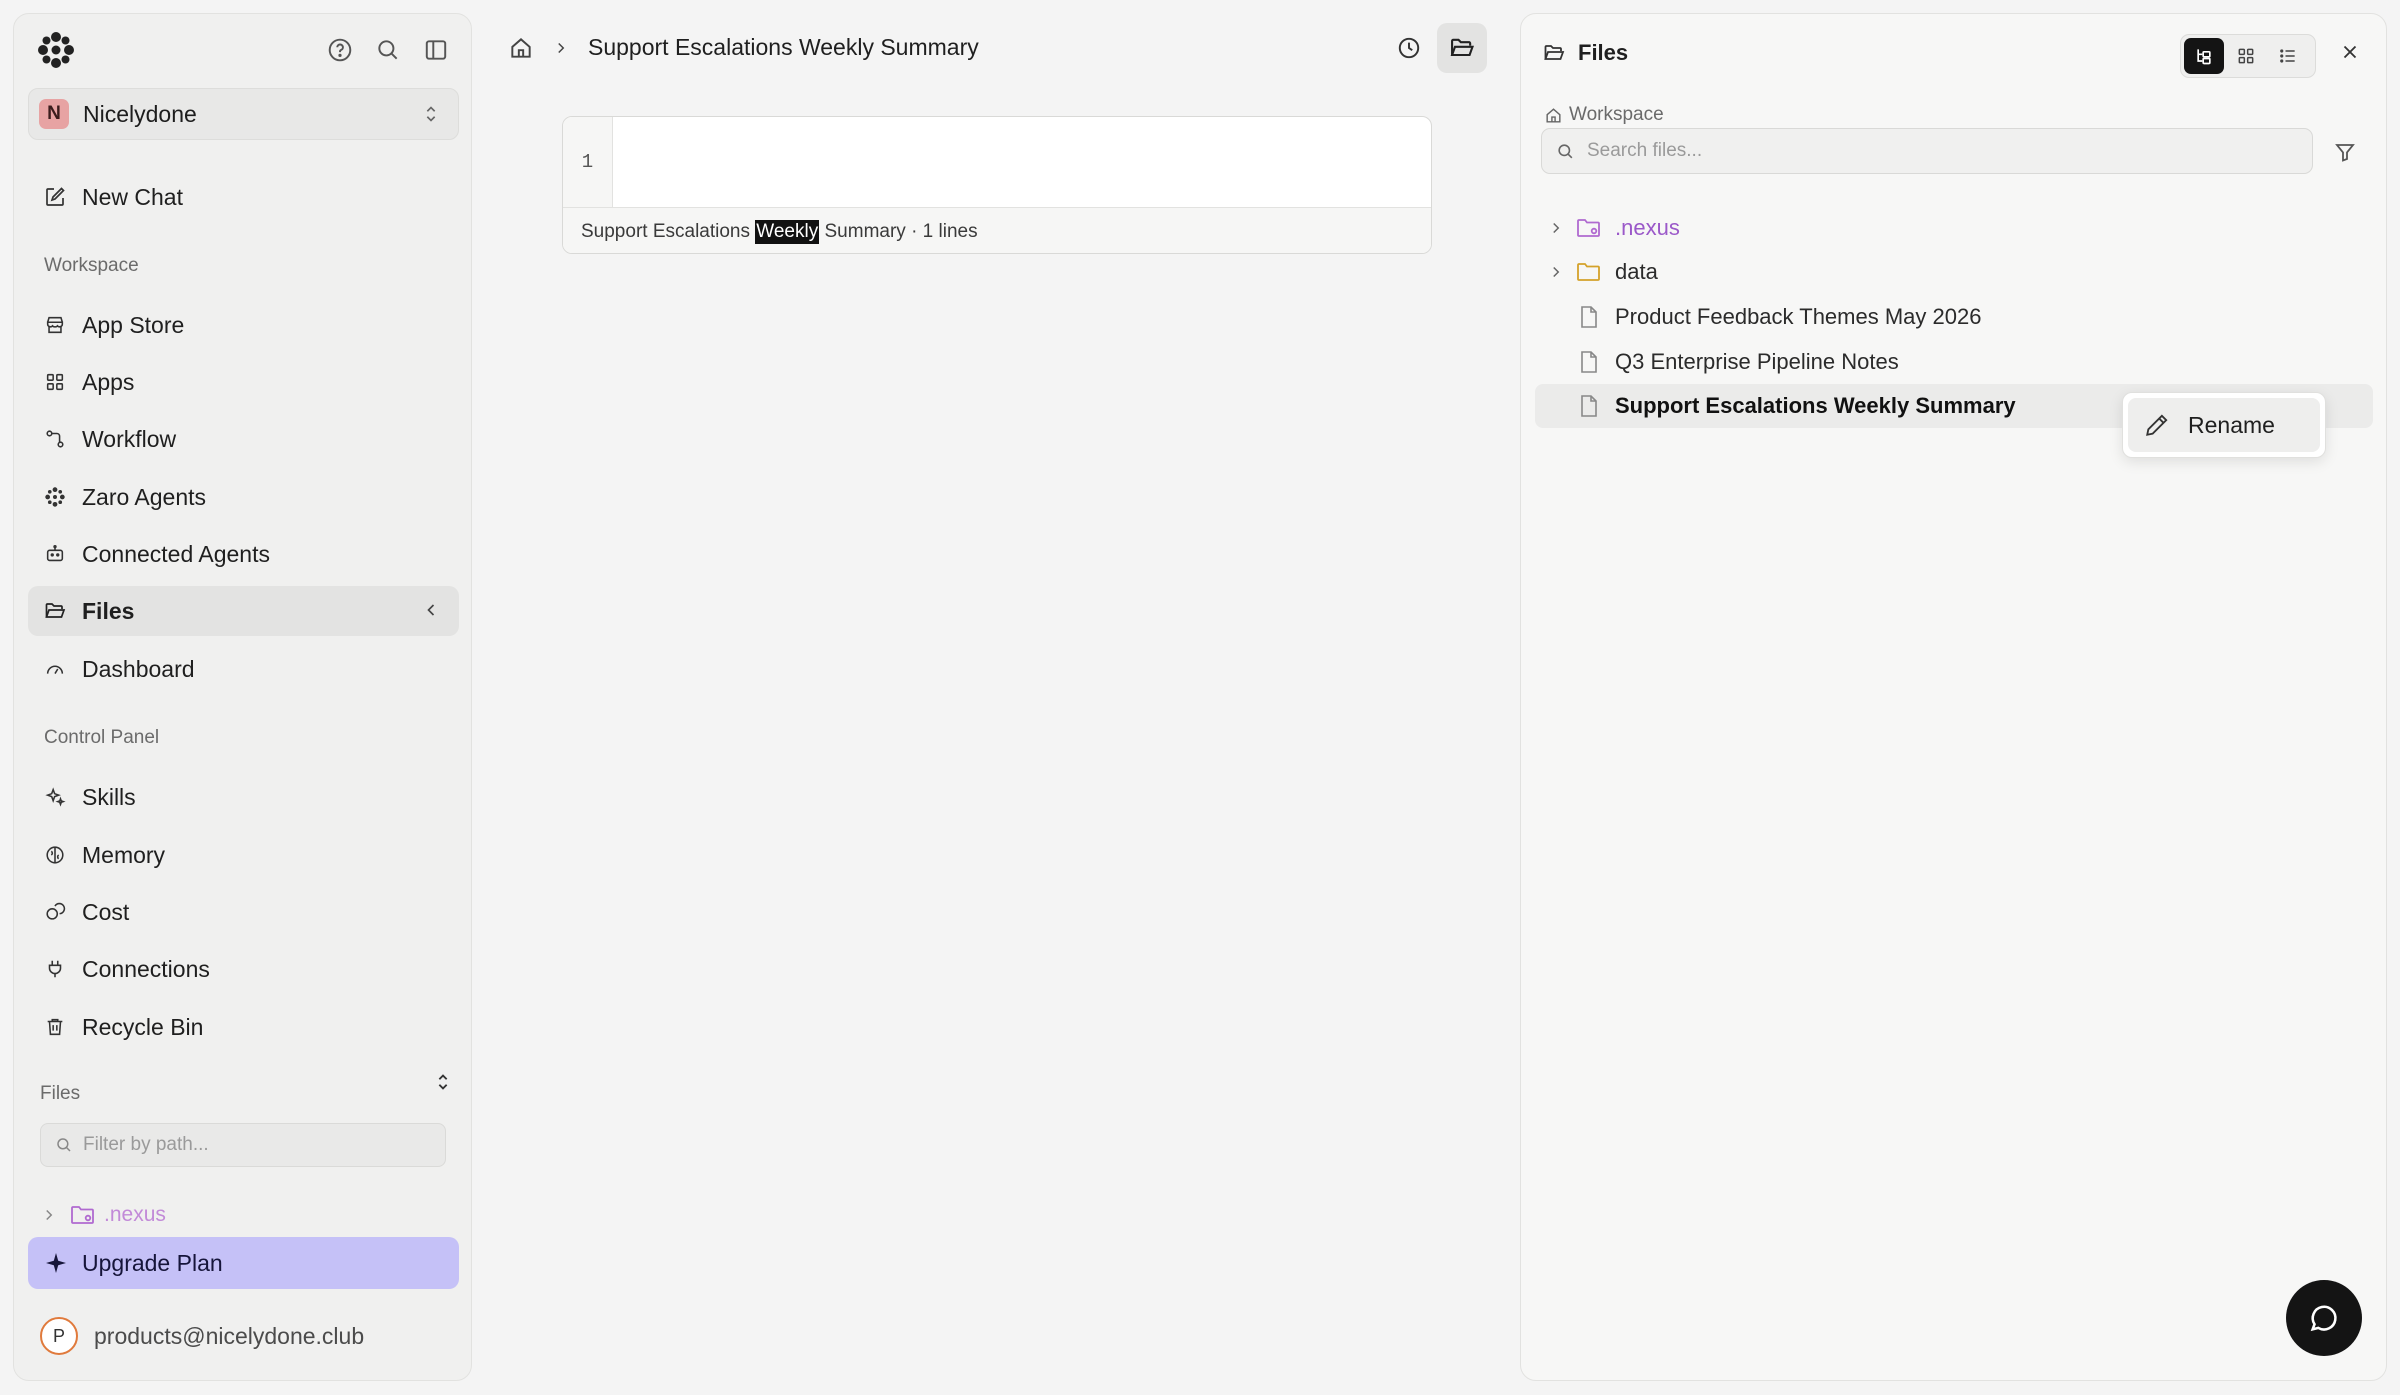  I want to click on tree-item-file: Q3 Enterprise Pipeline Notes, so click(1954, 362).